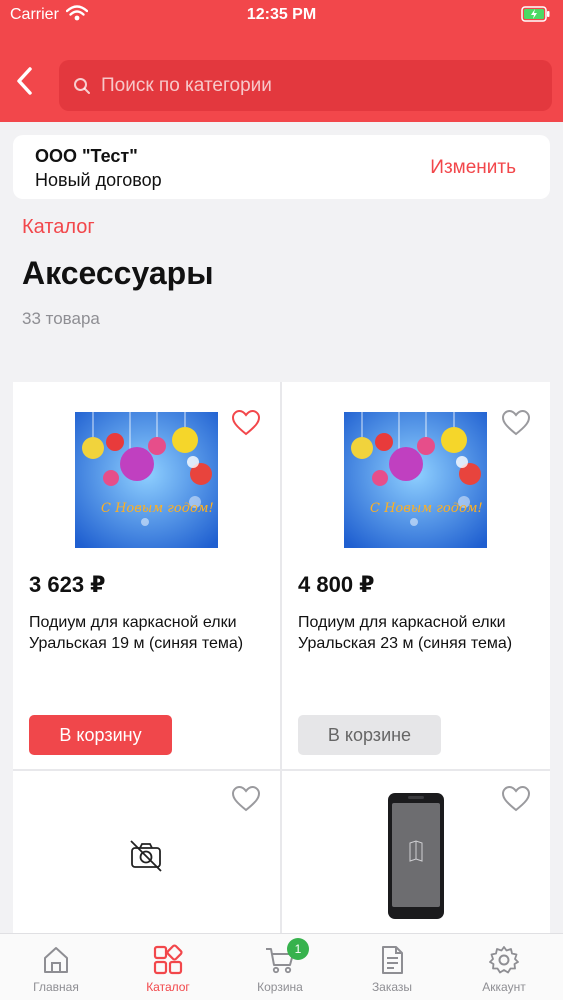  I want to click on change-contract-button: Изменить, so click(473, 168).